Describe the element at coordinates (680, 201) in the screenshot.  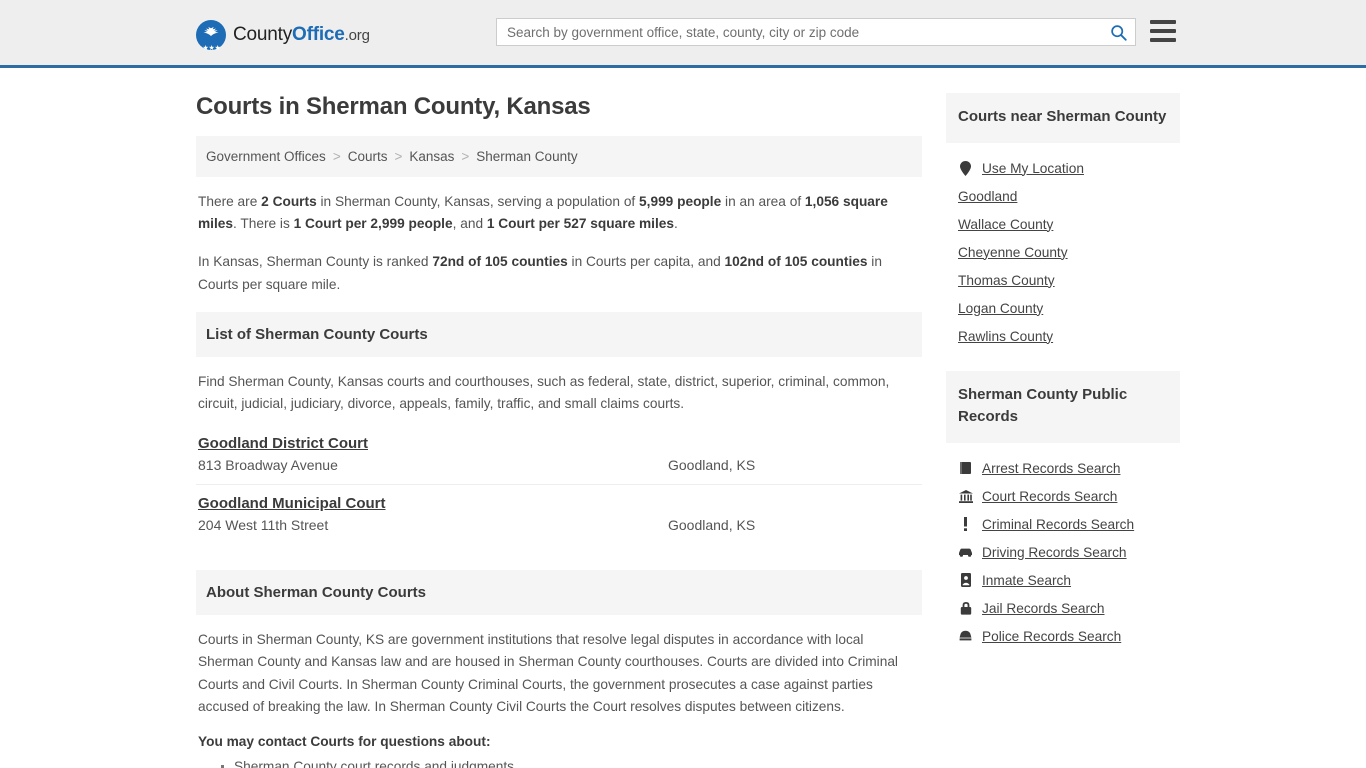
I see `stats-population: 5,999 people` at that location.